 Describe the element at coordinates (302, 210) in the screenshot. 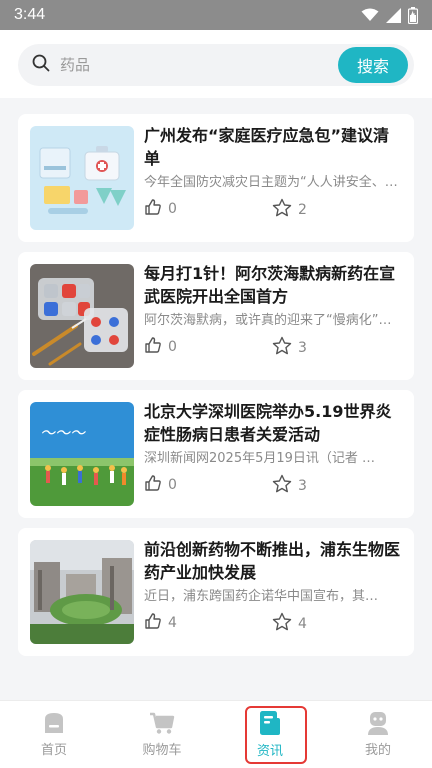

I see `star-count: 2` at that location.